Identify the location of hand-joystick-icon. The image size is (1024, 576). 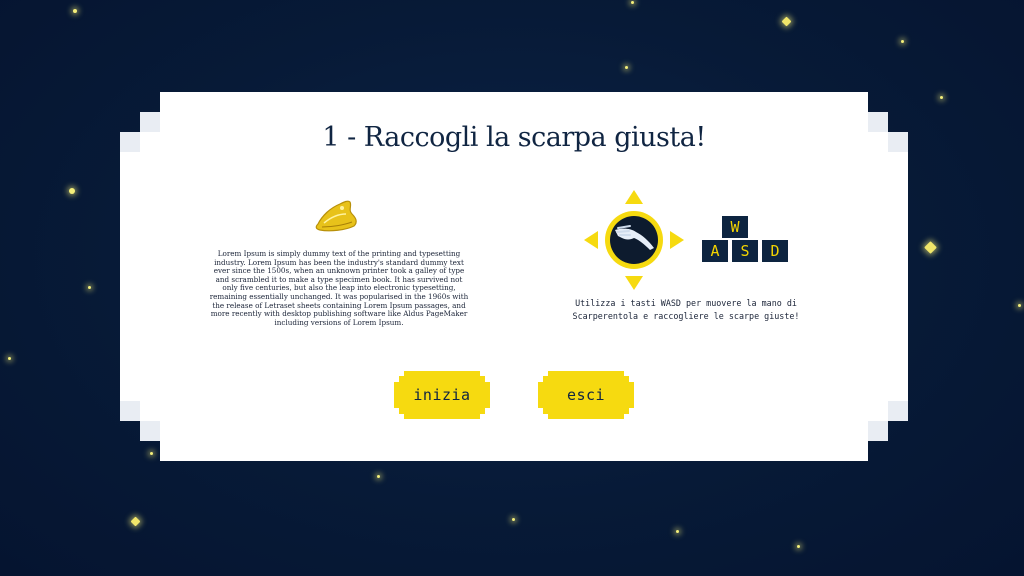
(634, 240).